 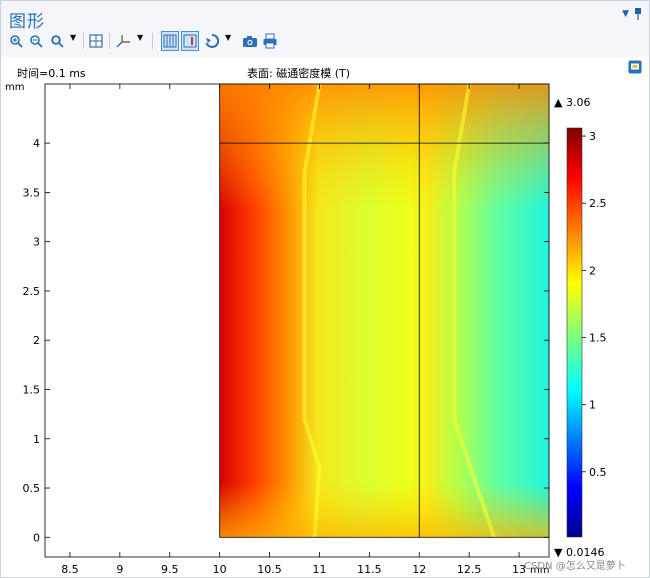 What do you see at coordinates (36, 41) in the screenshot?
I see `zoom-out-icon` at bounding box center [36, 41].